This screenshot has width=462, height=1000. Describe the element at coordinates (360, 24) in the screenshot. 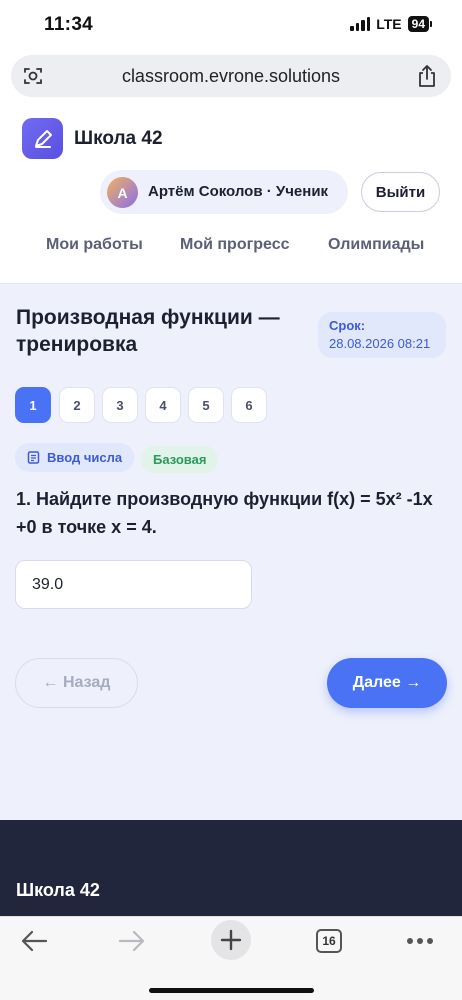

I see `signal-icon` at that location.